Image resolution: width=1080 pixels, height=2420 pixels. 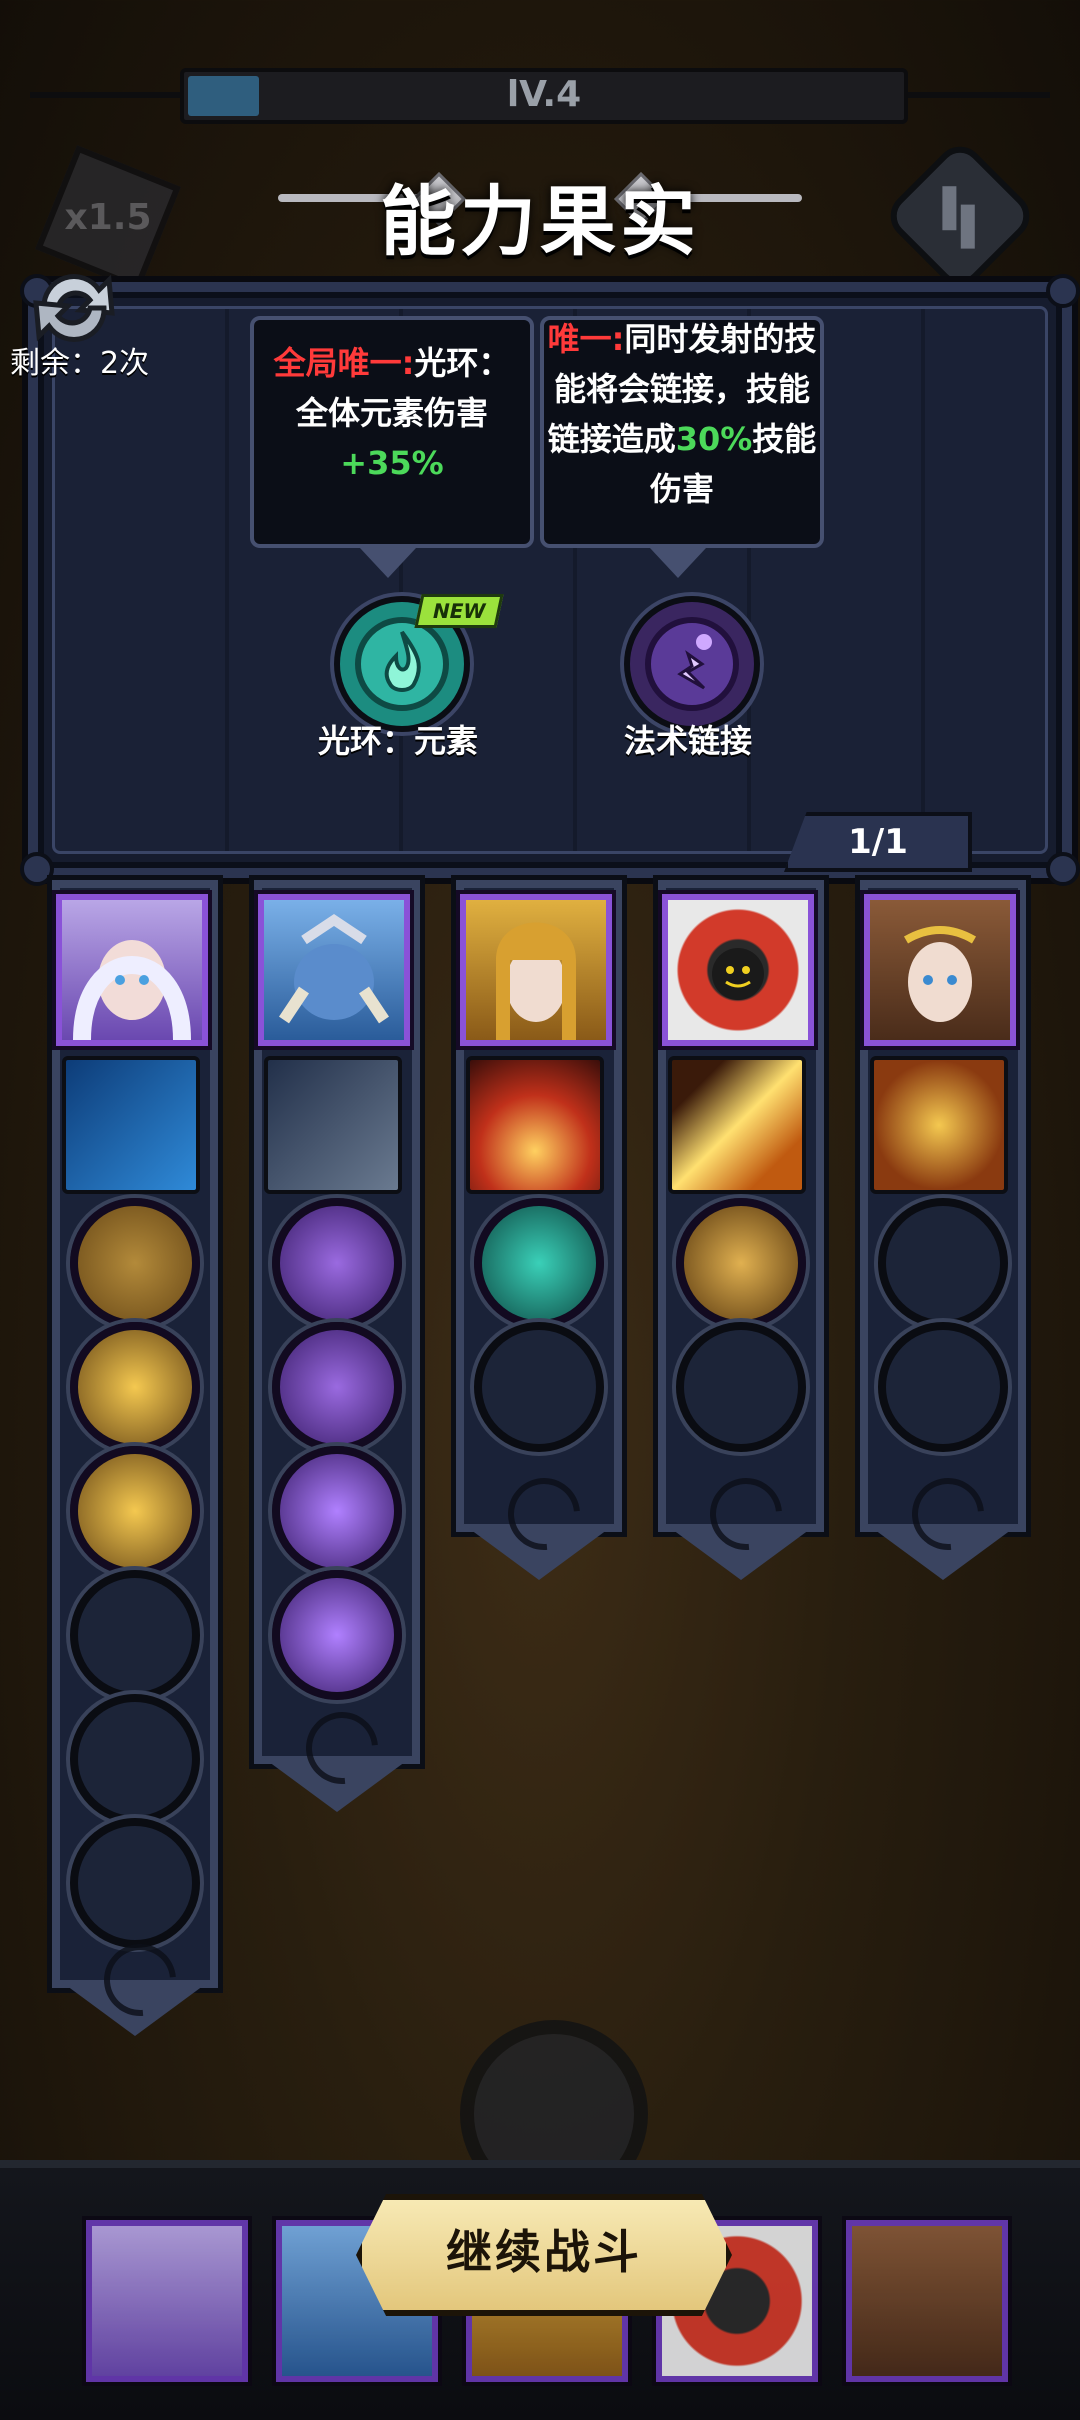 I want to click on goddess-face-icon, so click(x=940, y=974).